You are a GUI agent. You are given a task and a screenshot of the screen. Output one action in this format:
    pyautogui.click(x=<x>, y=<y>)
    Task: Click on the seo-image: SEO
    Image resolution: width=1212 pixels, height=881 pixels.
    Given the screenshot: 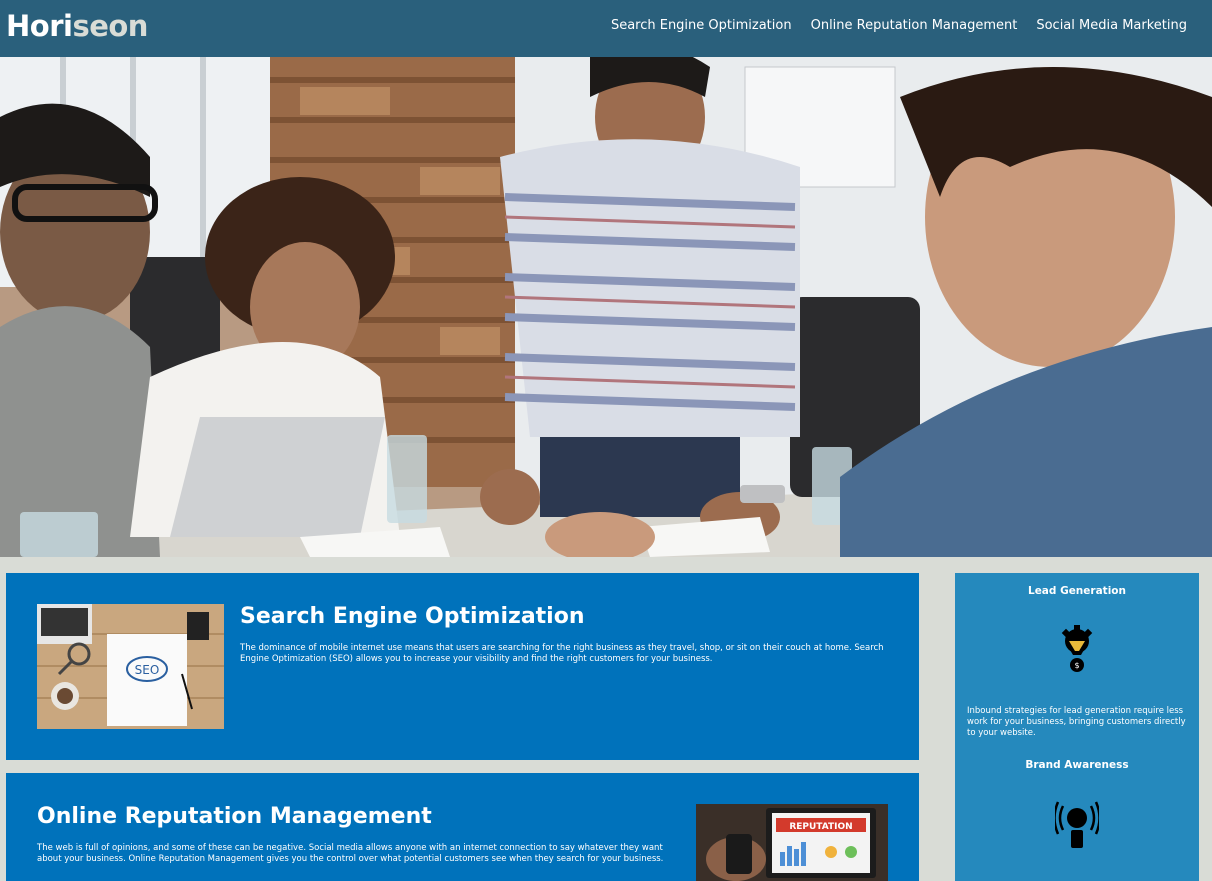 What is the action you would take?
    pyautogui.click(x=130, y=666)
    